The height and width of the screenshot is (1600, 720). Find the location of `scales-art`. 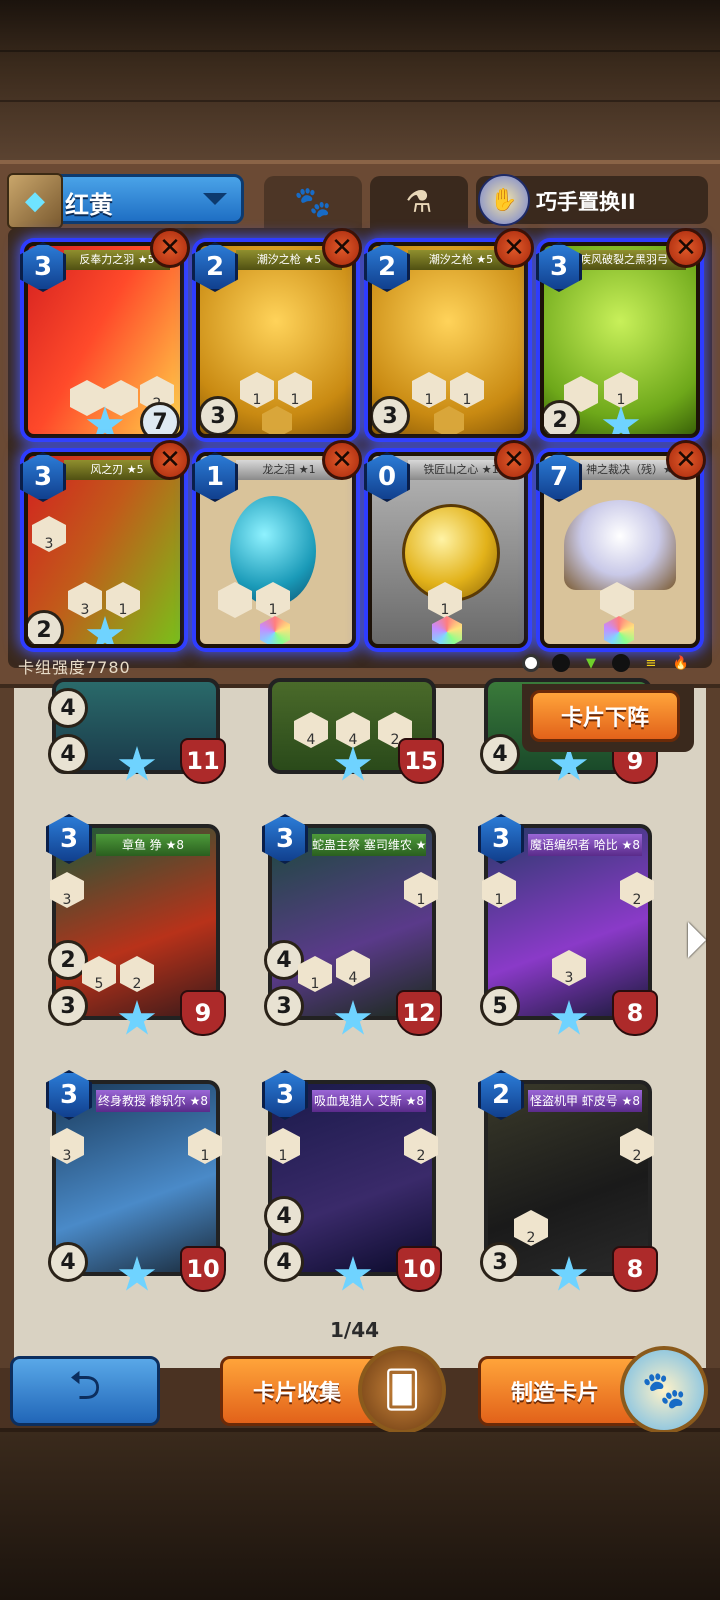

scales-art is located at coordinates (620, 545).